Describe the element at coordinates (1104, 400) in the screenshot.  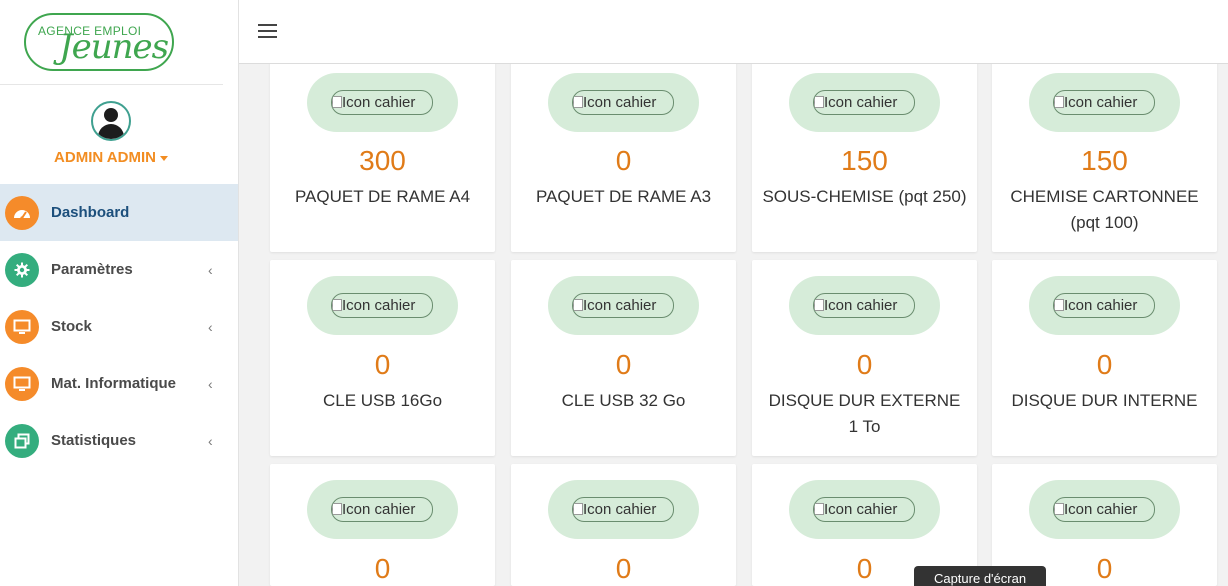
I see `card-label: DISQUE DUR INTERNE` at that location.